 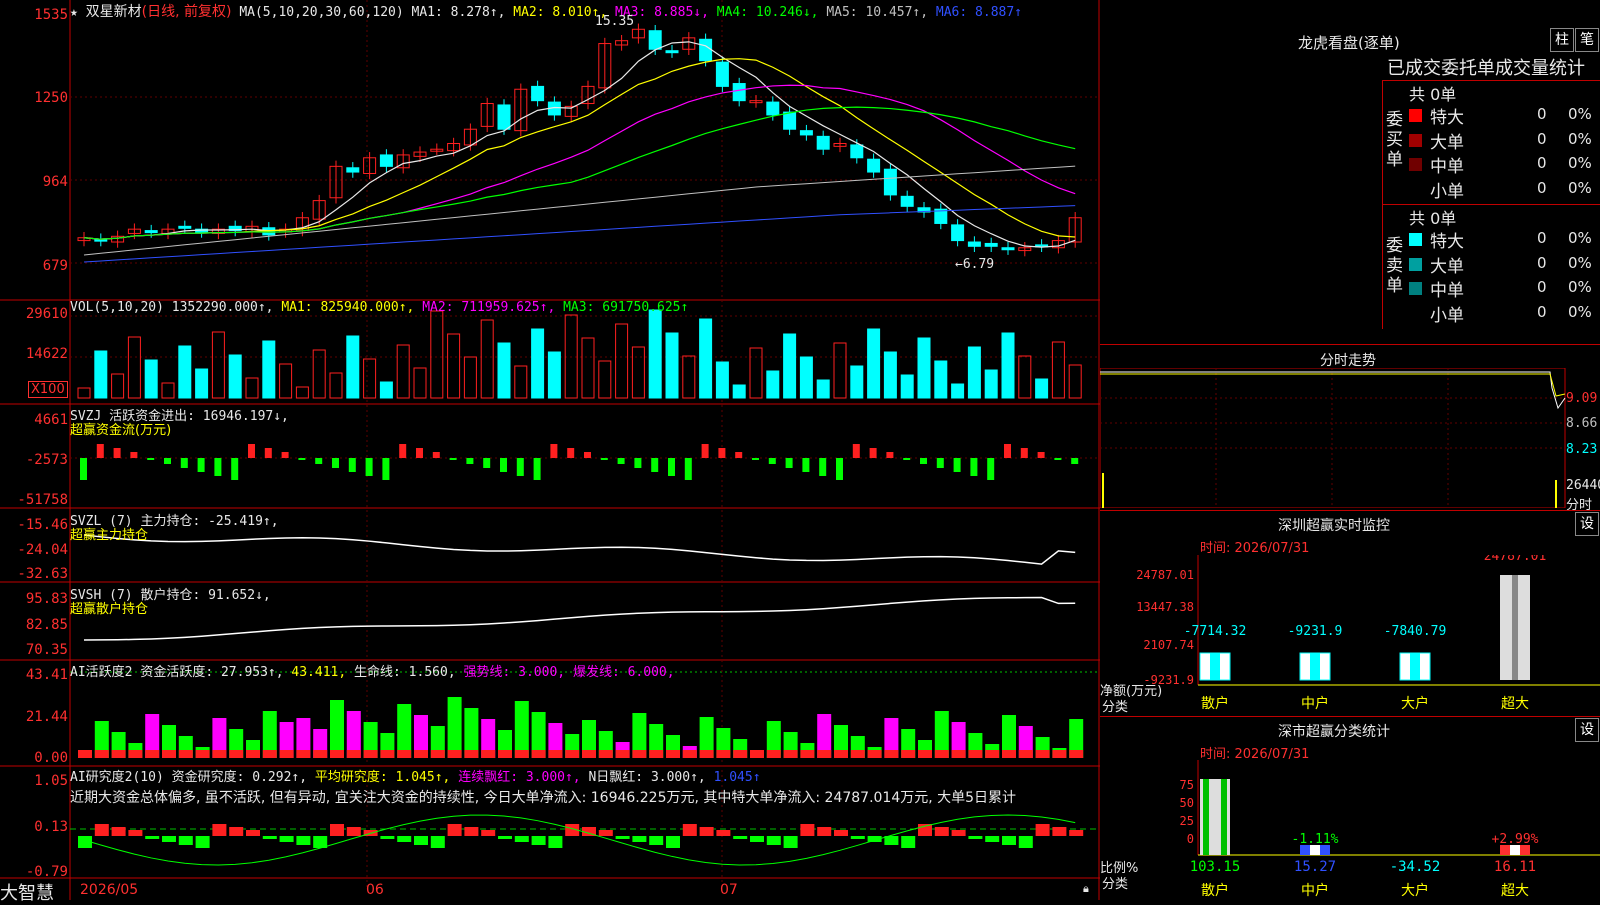 What do you see at coordinates (1486, 67) in the screenshot?
I see `order-stats-tab: 已成交委托单成交量统计` at bounding box center [1486, 67].